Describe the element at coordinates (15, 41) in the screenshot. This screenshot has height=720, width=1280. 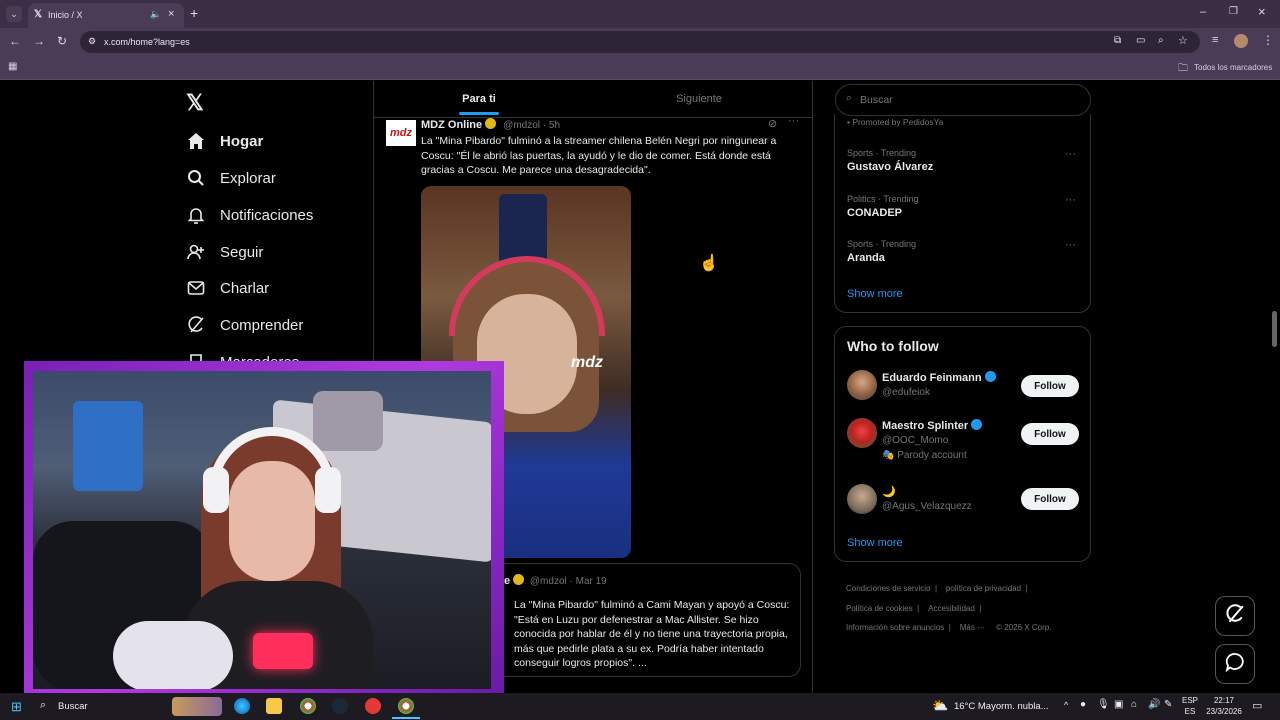
I see `back-icon: ←` at that location.